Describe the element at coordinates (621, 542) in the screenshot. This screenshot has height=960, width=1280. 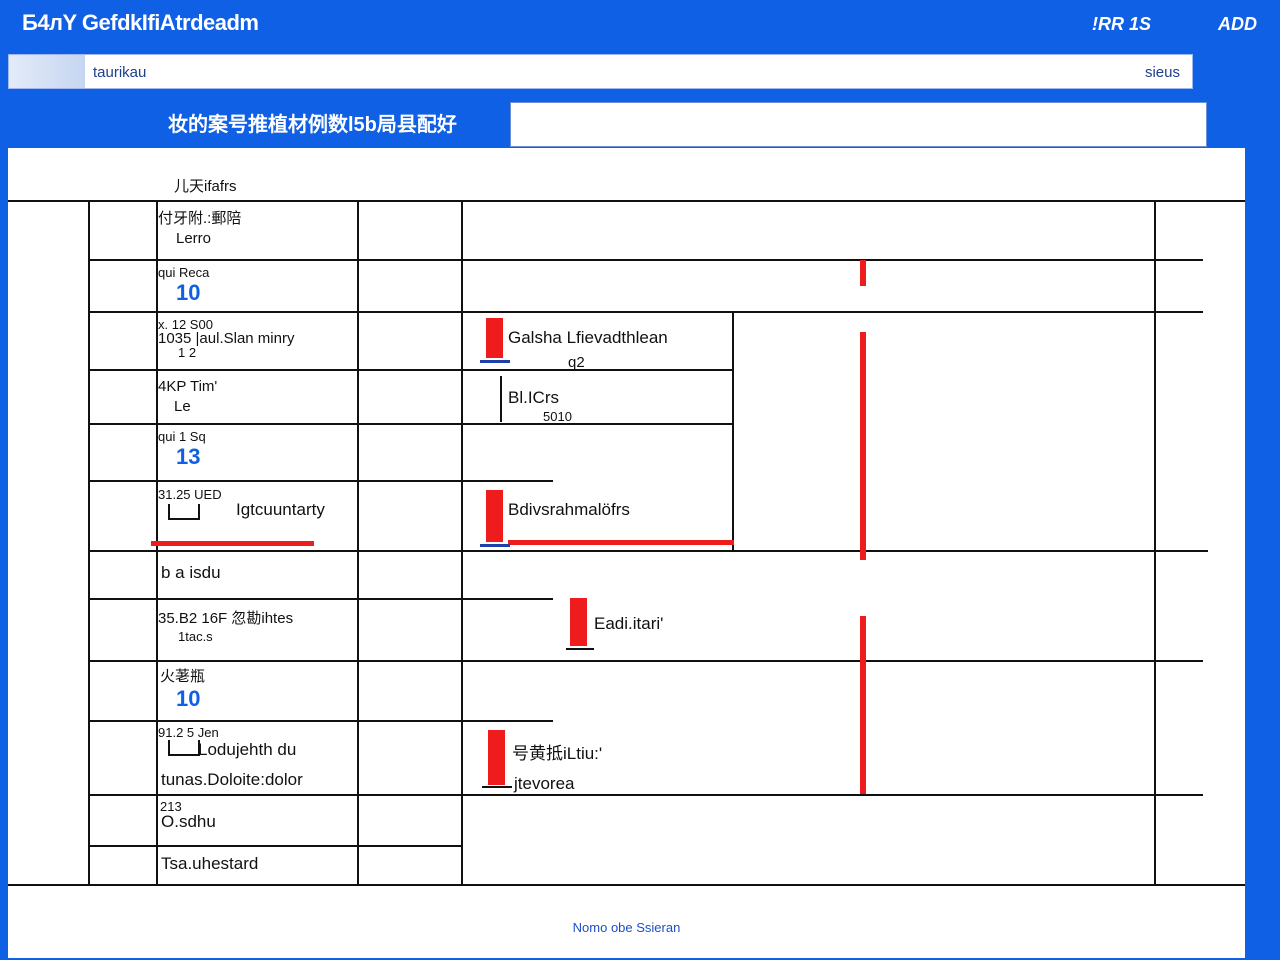
I see `event-range` at that location.